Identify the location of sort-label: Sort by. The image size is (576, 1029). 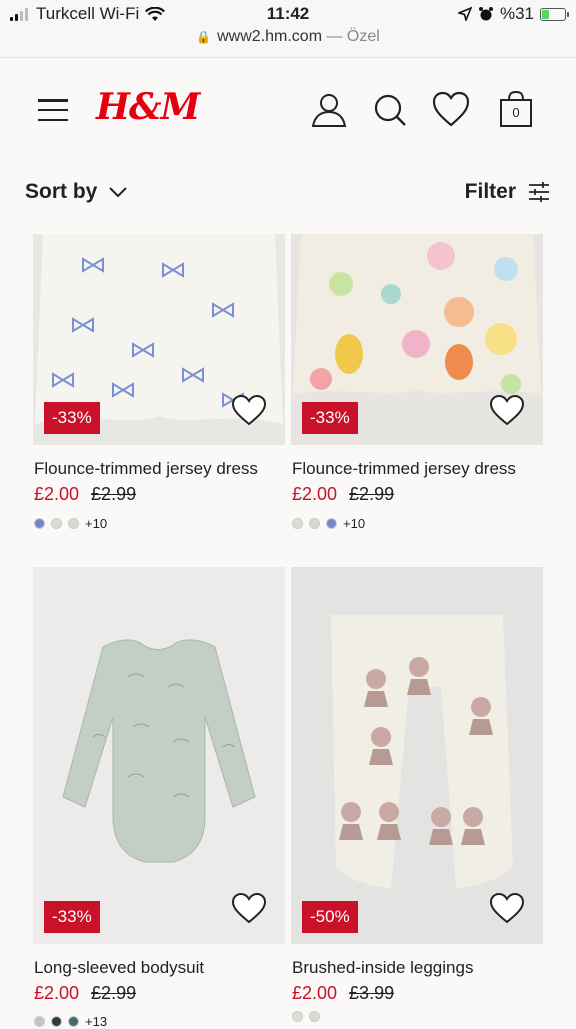
(61, 191).